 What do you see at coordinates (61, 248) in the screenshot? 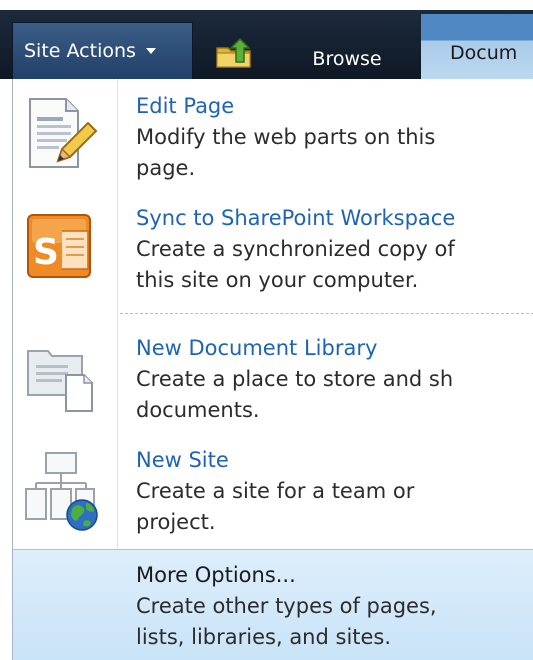
I see `sharepoint-workspace-icon: S` at bounding box center [61, 248].